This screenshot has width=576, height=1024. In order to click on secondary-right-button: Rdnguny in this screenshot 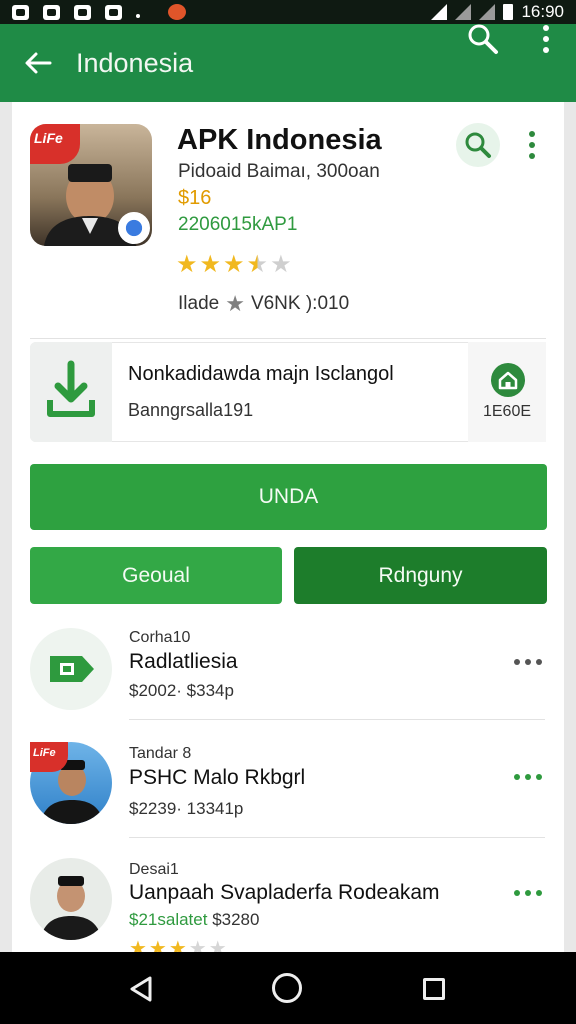, I will do `click(420, 575)`.